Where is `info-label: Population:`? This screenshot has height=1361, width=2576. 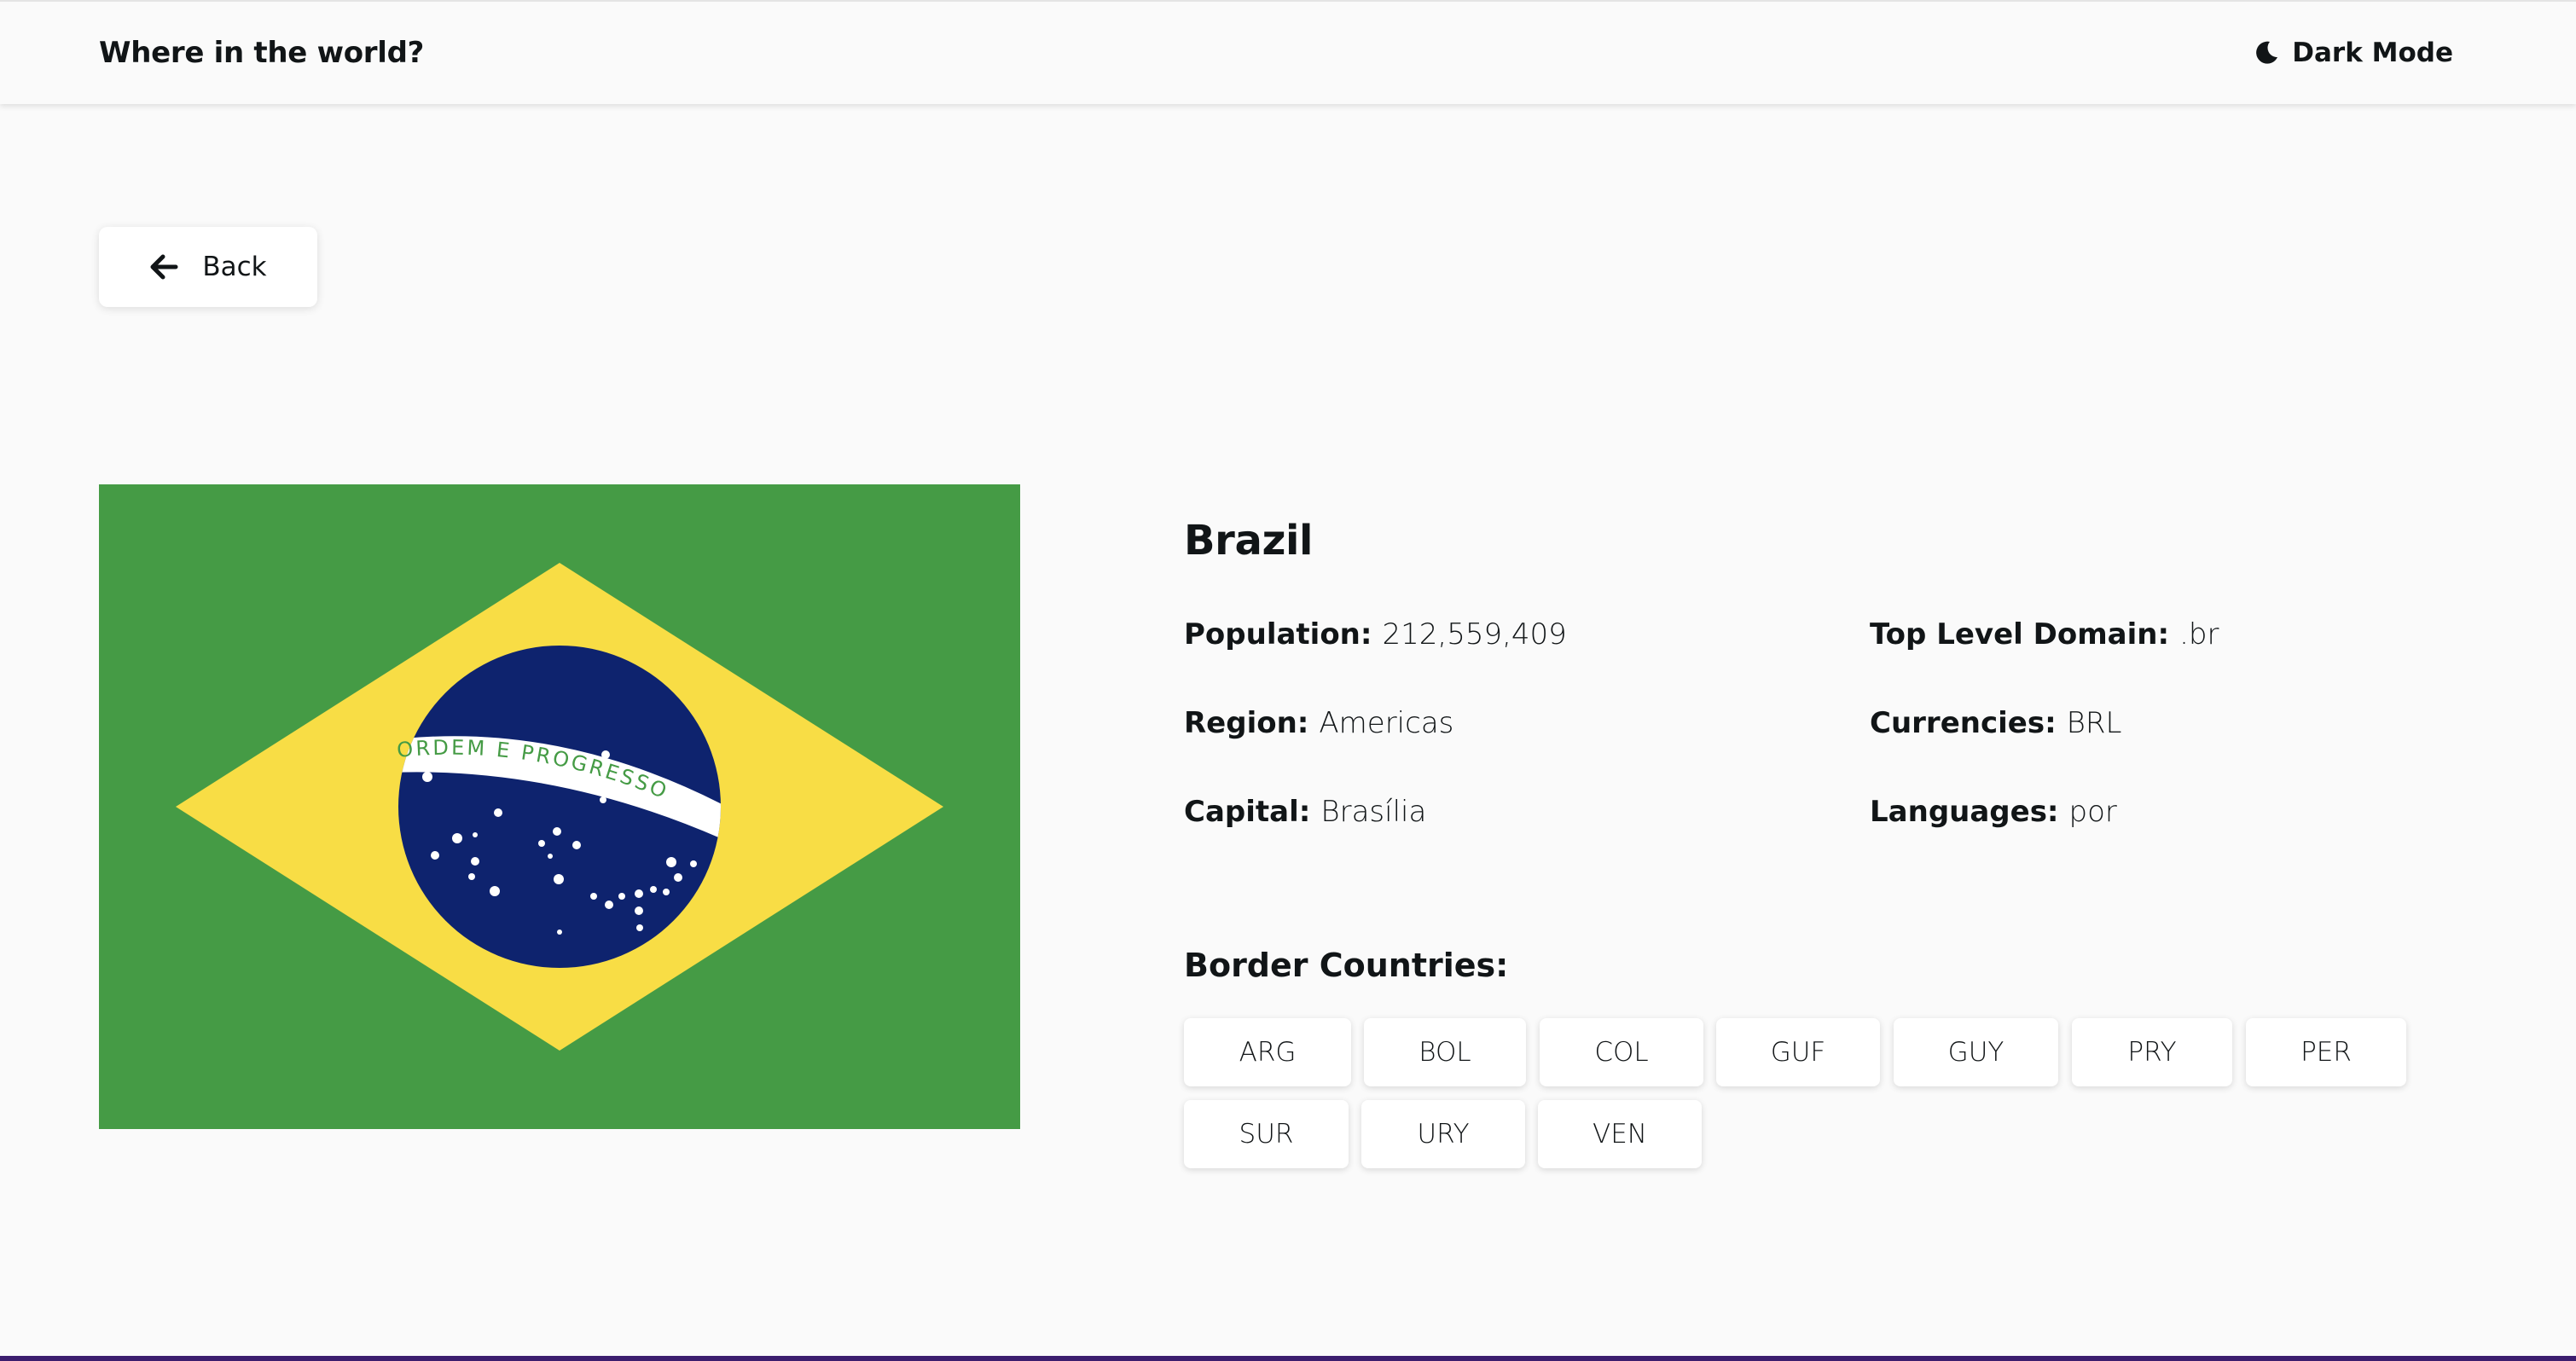
info-label: Population: is located at coordinates (1278, 635).